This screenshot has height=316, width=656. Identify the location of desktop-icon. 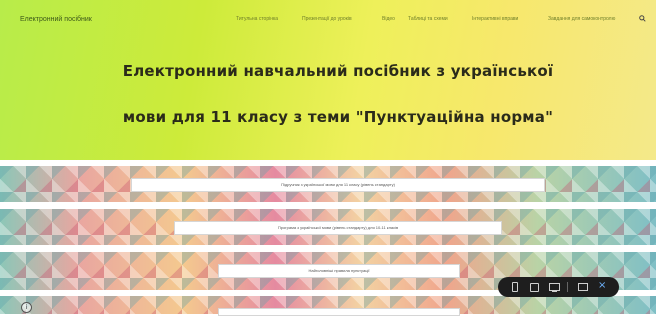
(554, 287).